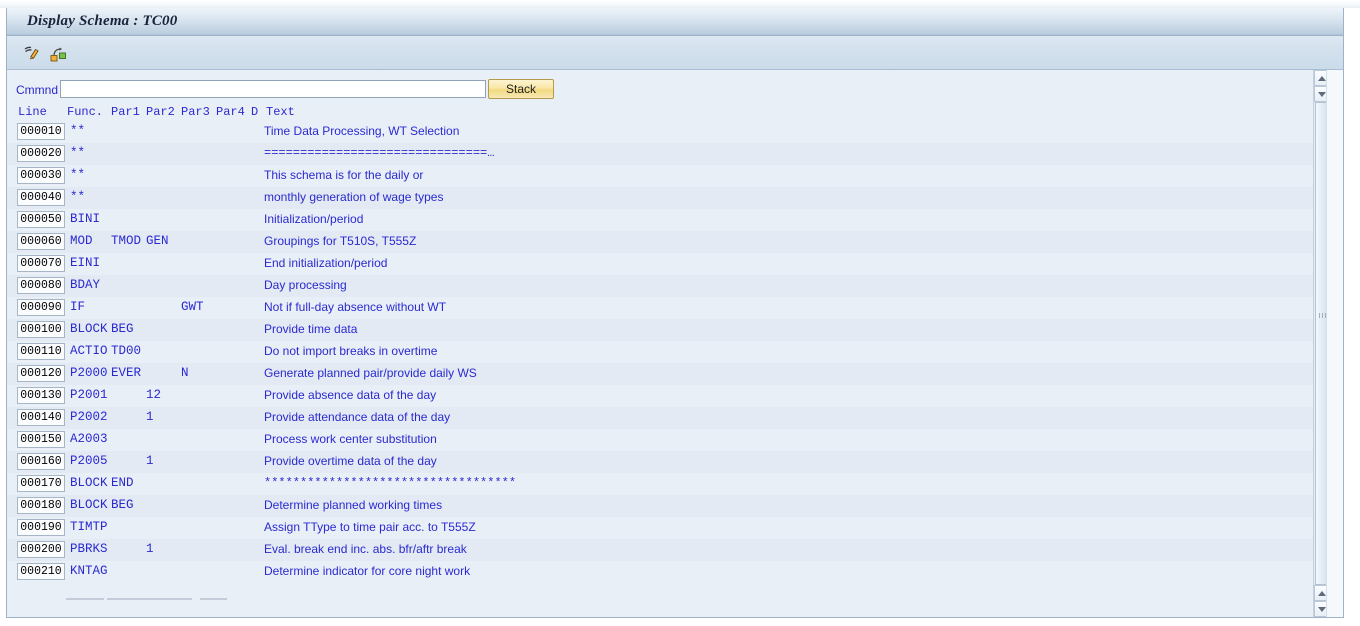 The height and width of the screenshot is (626, 1360). I want to click on cell-par1: END, so click(122, 483).